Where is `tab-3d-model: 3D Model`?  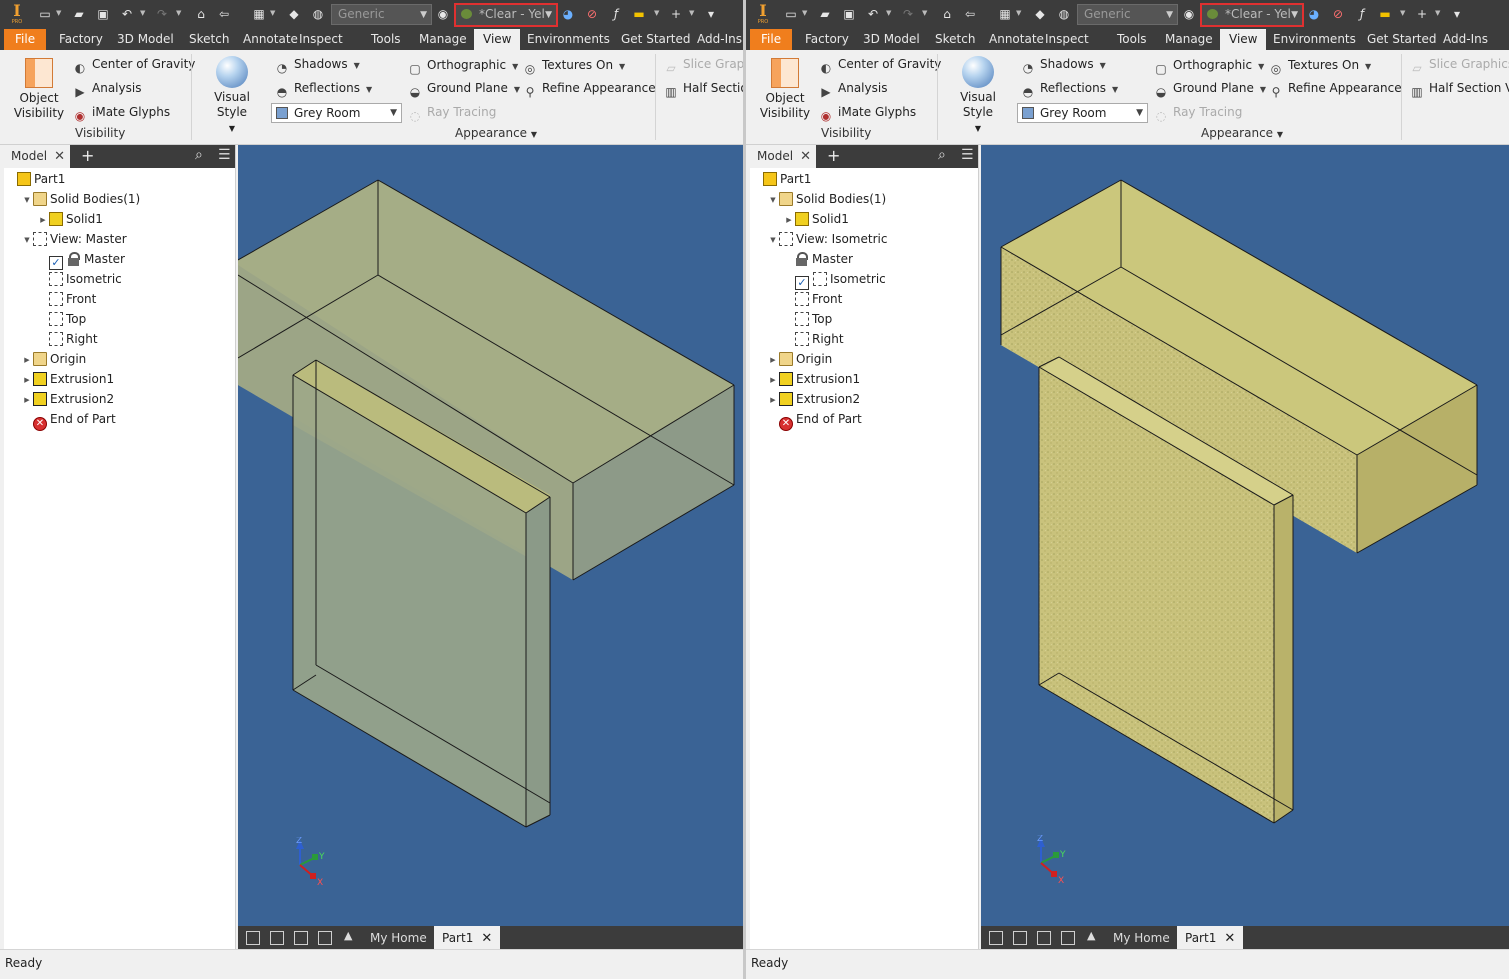 tab-3d-model: 3D Model is located at coordinates (145, 39).